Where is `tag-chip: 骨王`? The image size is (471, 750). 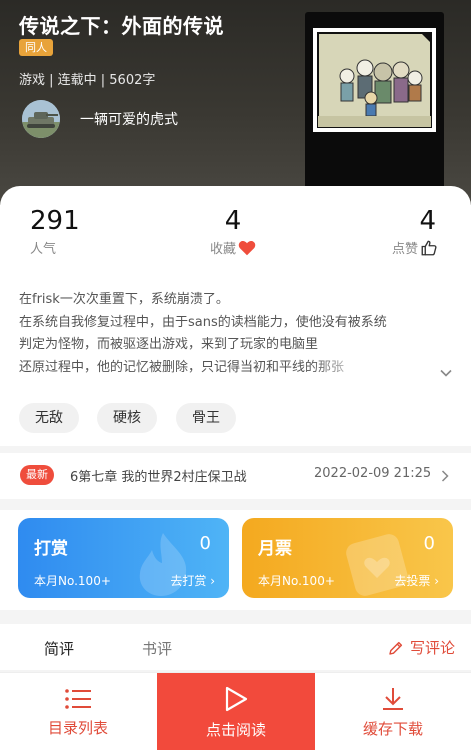 tag-chip: 骨王 is located at coordinates (206, 418).